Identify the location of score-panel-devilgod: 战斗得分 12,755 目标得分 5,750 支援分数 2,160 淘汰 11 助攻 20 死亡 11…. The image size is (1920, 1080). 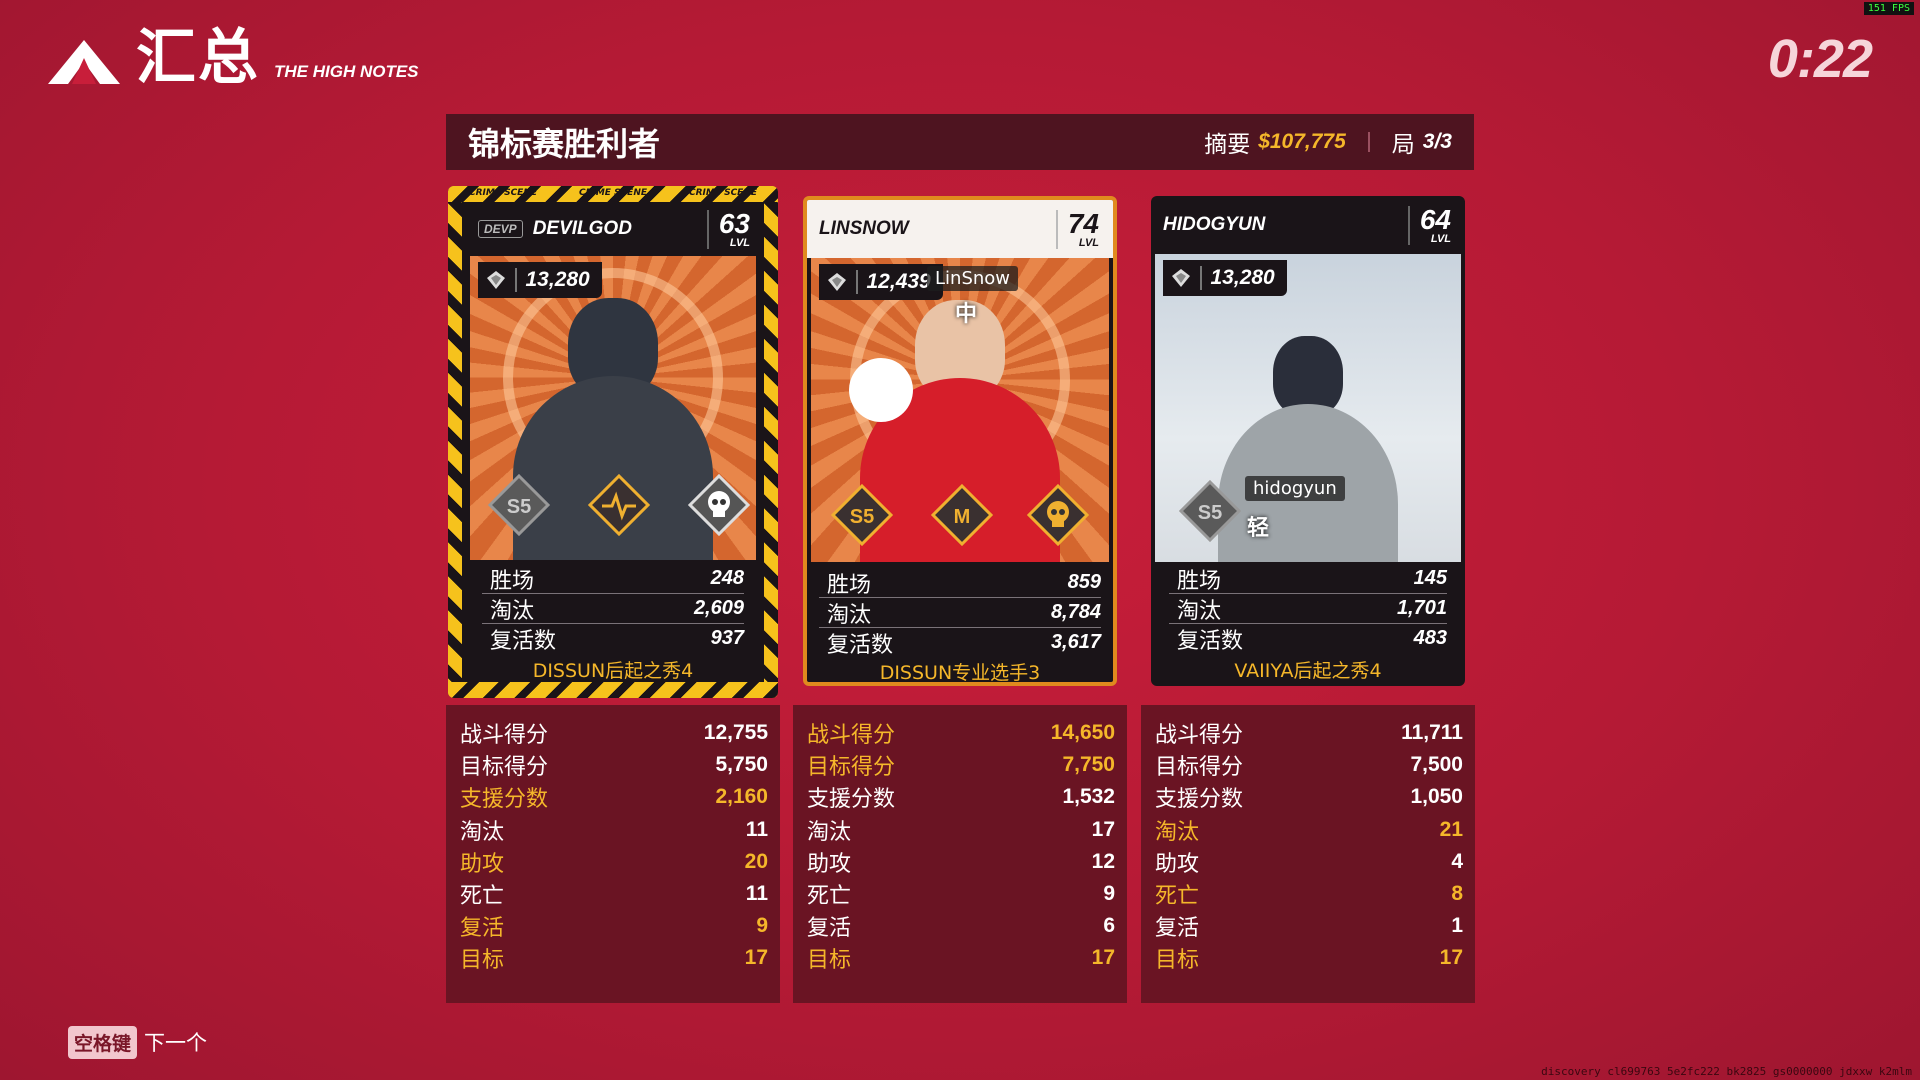
(613, 854).